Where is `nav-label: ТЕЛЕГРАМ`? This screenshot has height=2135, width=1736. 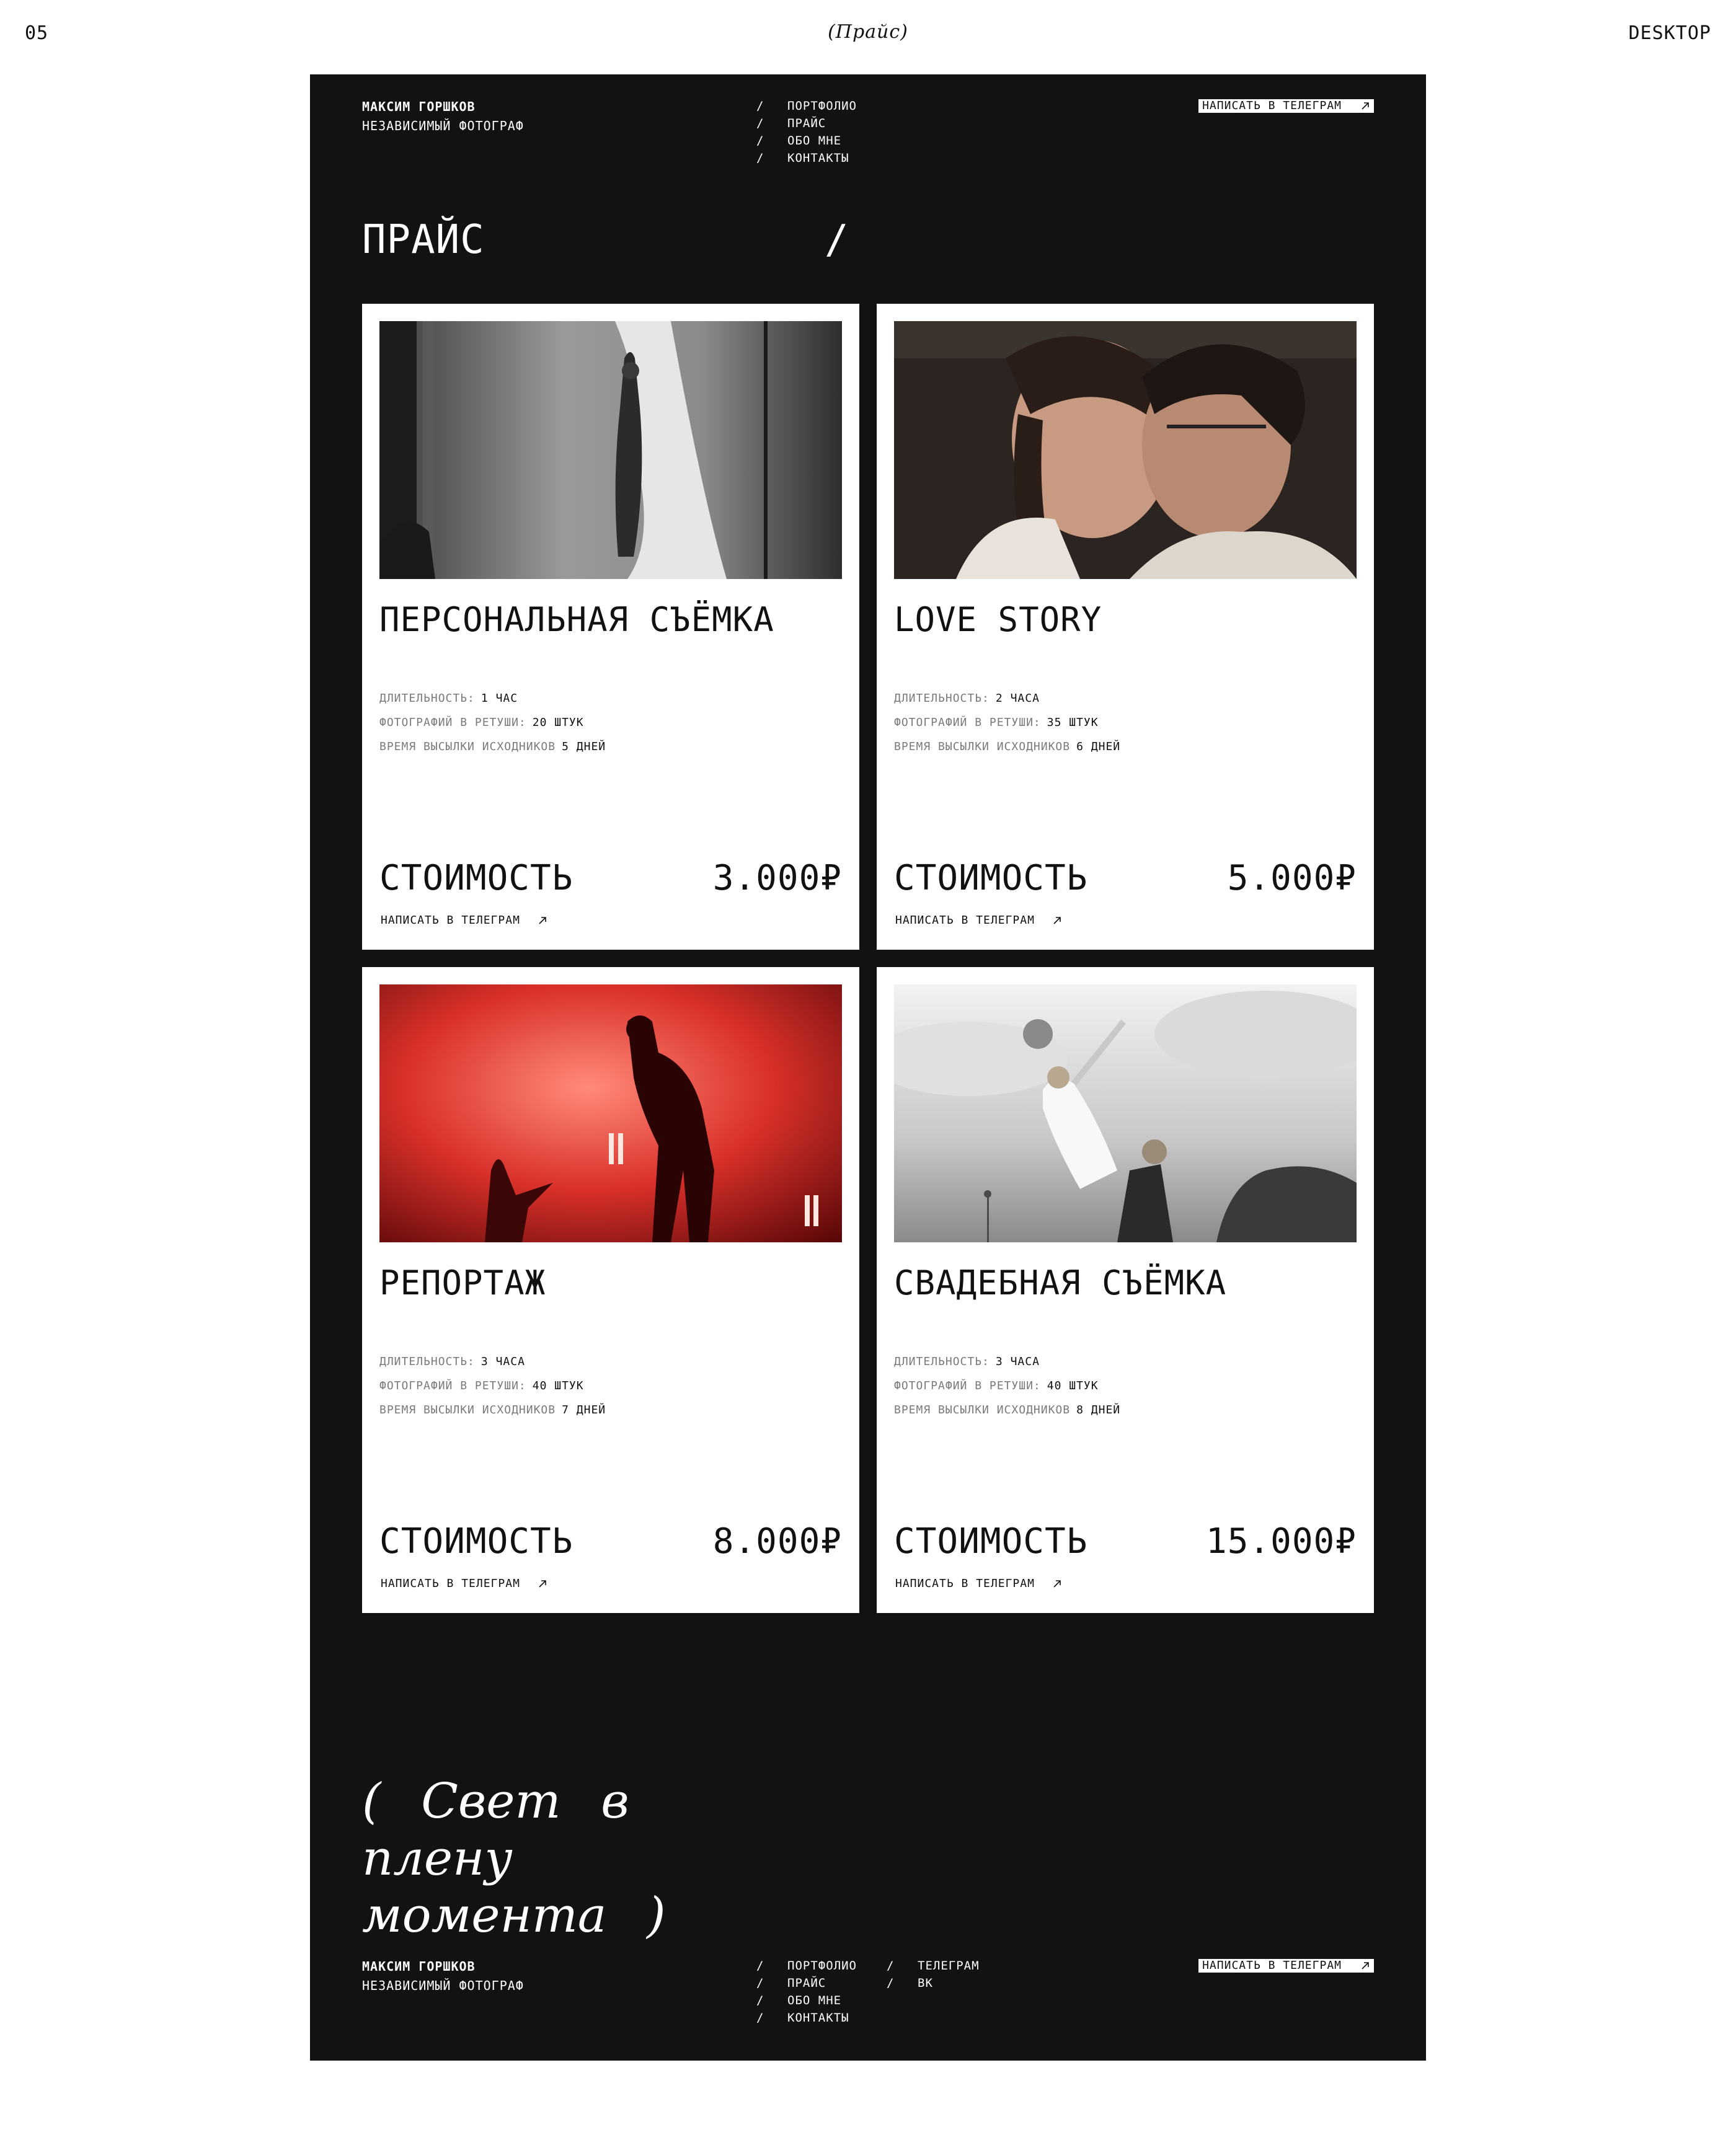
nav-label: ТЕЛЕГРАМ is located at coordinates (949, 1966).